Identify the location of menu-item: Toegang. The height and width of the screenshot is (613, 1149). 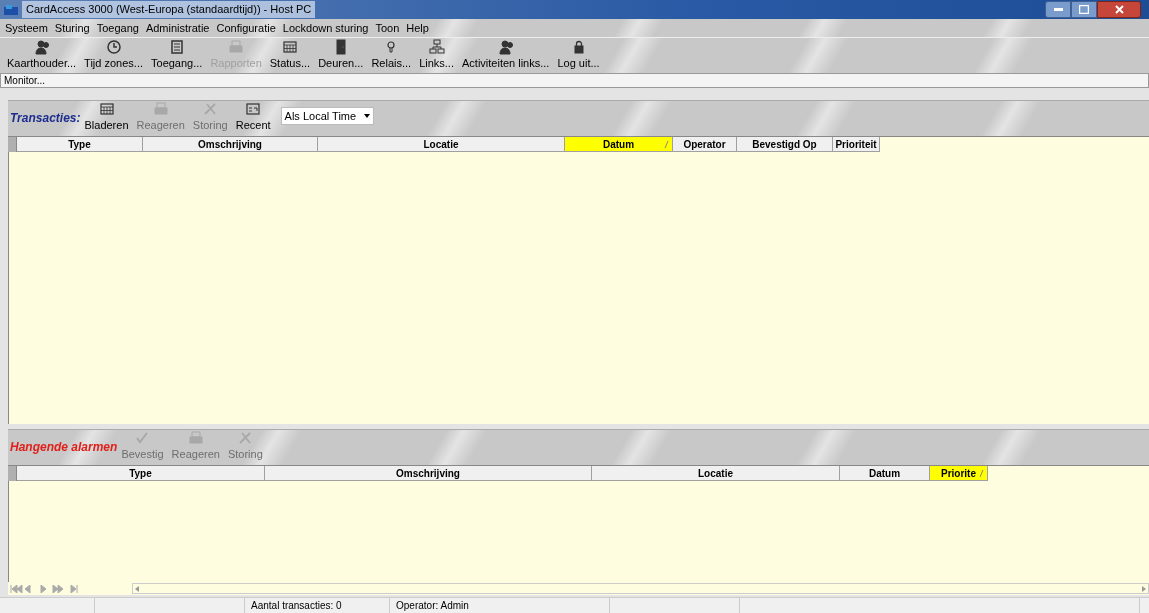
(117, 28).